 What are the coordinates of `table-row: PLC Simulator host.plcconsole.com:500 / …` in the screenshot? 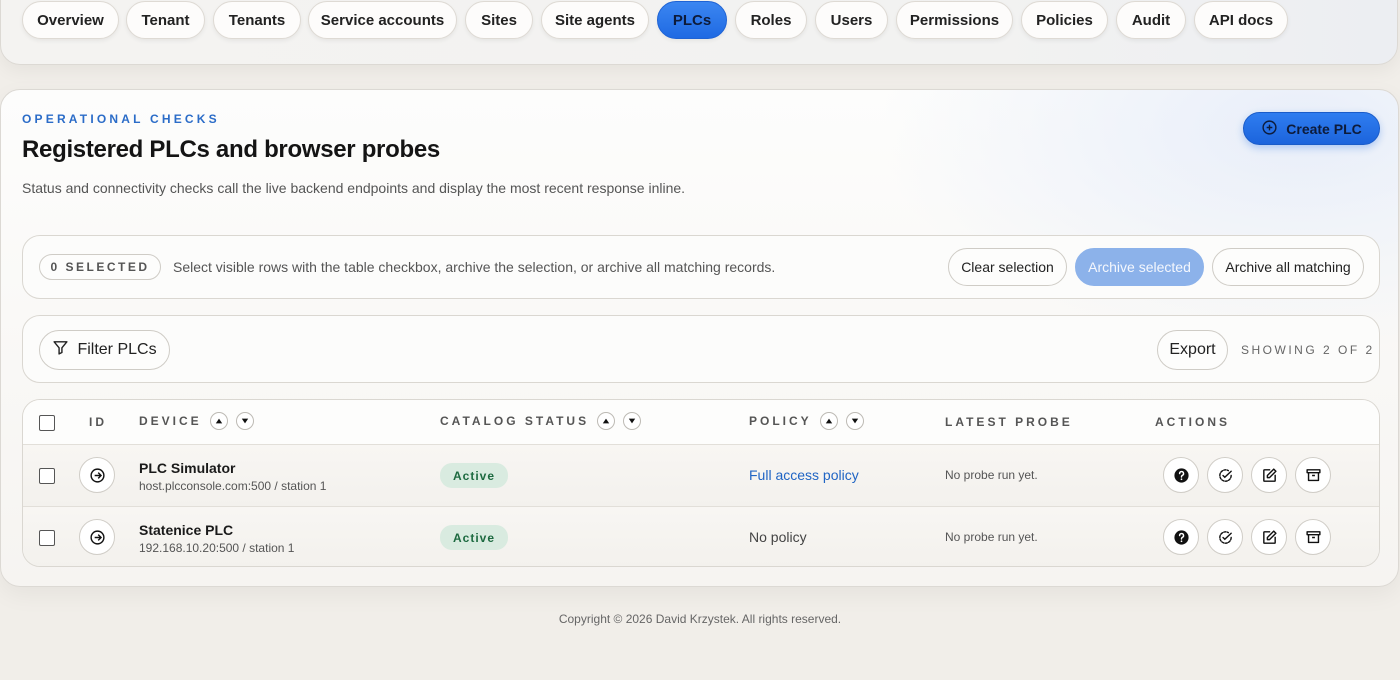 It's located at (701, 475).